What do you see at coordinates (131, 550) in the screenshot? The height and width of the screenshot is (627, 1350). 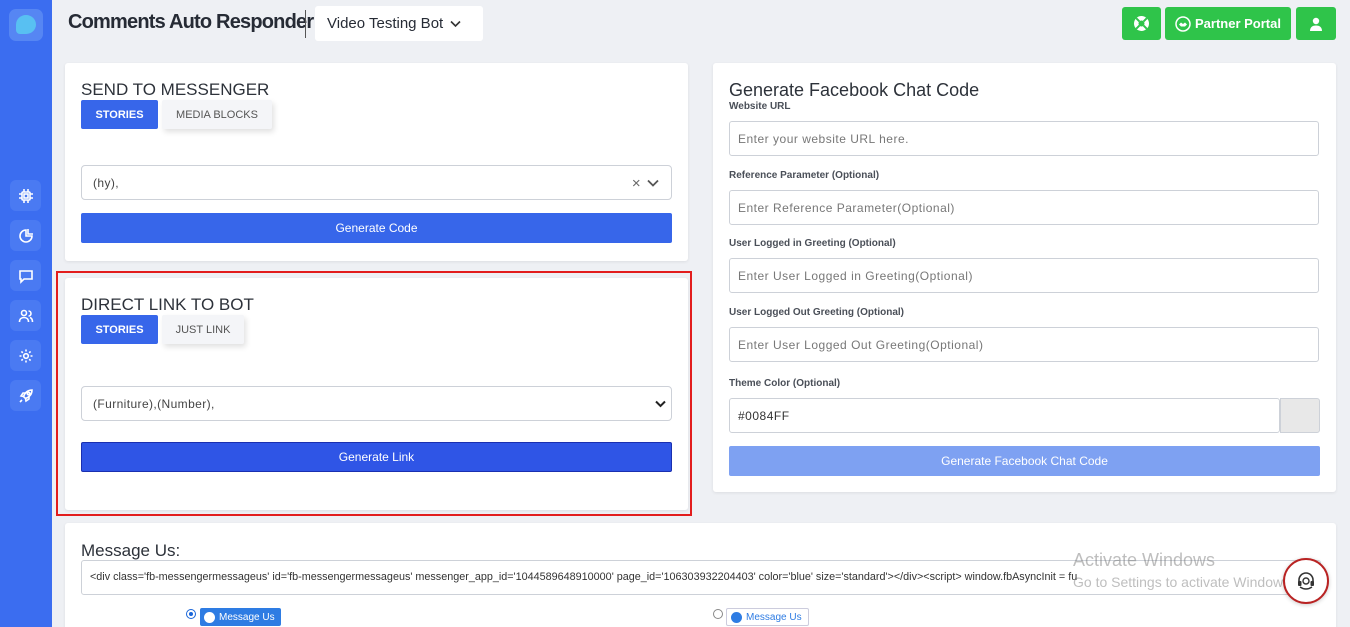 I see `message-us-title: Message Us:` at bounding box center [131, 550].